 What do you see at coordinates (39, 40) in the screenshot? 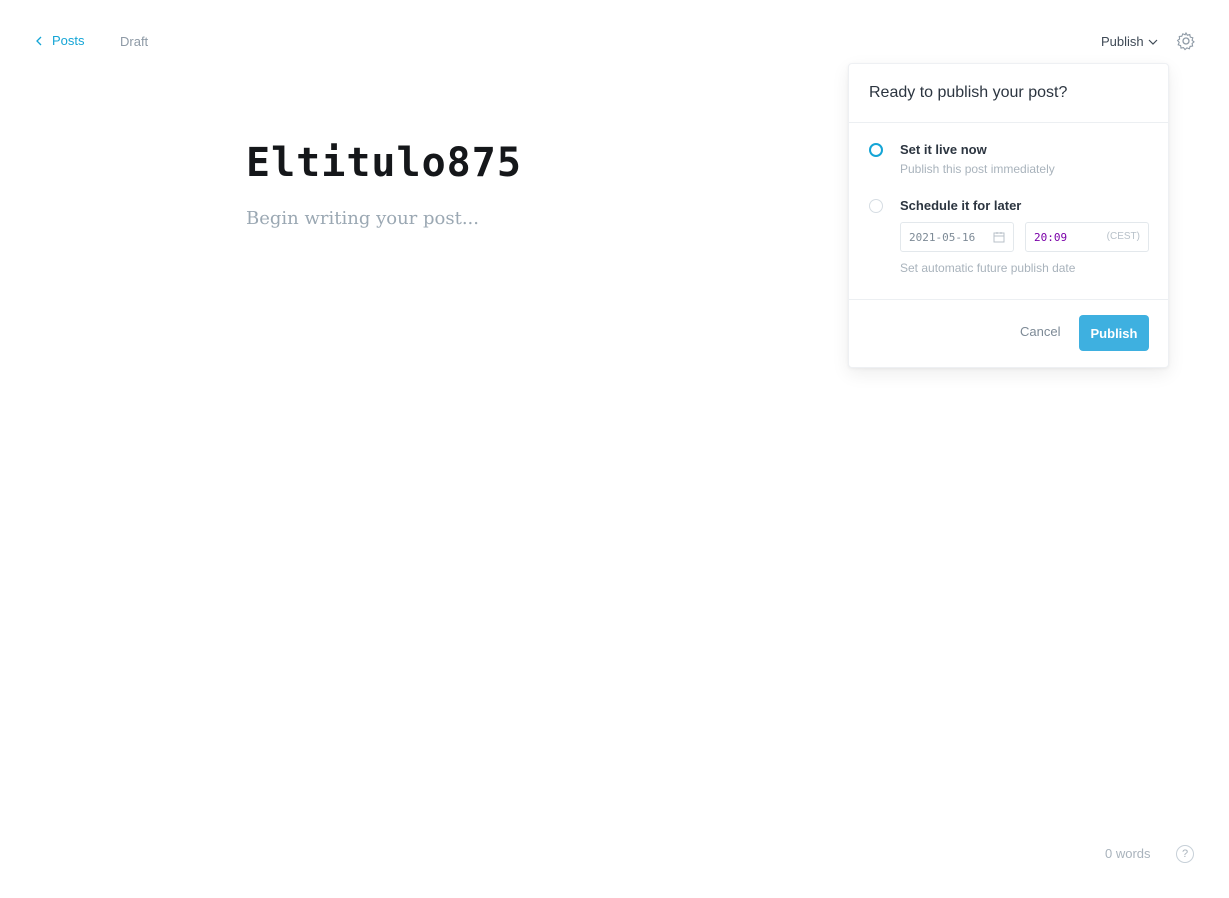
I see `chevron-left-icon` at bounding box center [39, 40].